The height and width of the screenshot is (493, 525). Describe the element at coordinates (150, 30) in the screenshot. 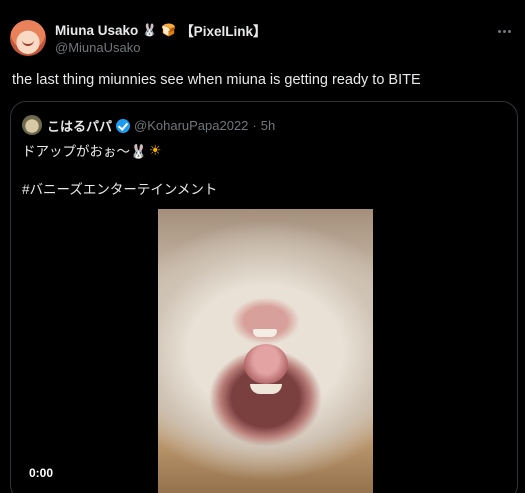

I see `rabbit-emoji-icon: 🐰` at that location.